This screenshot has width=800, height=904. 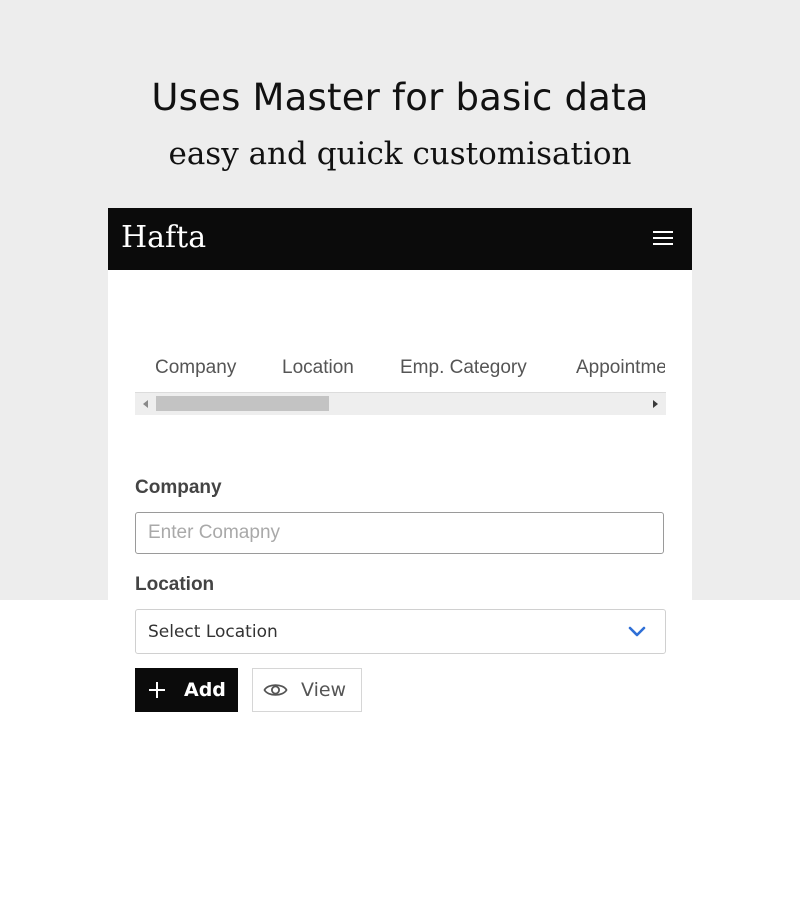 What do you see at coordinates (242, 403) in the screenshot?
I see `scrollbar-thumb` at bounding box center [242, 403].